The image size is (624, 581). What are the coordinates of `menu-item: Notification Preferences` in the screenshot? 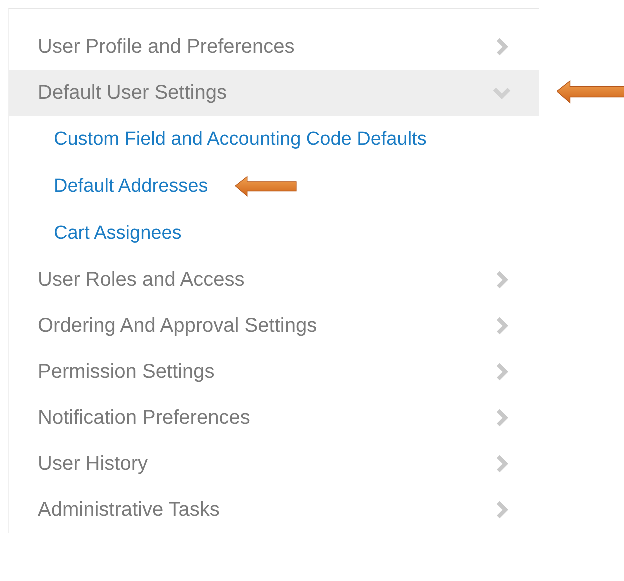 It's located at (274, 418).